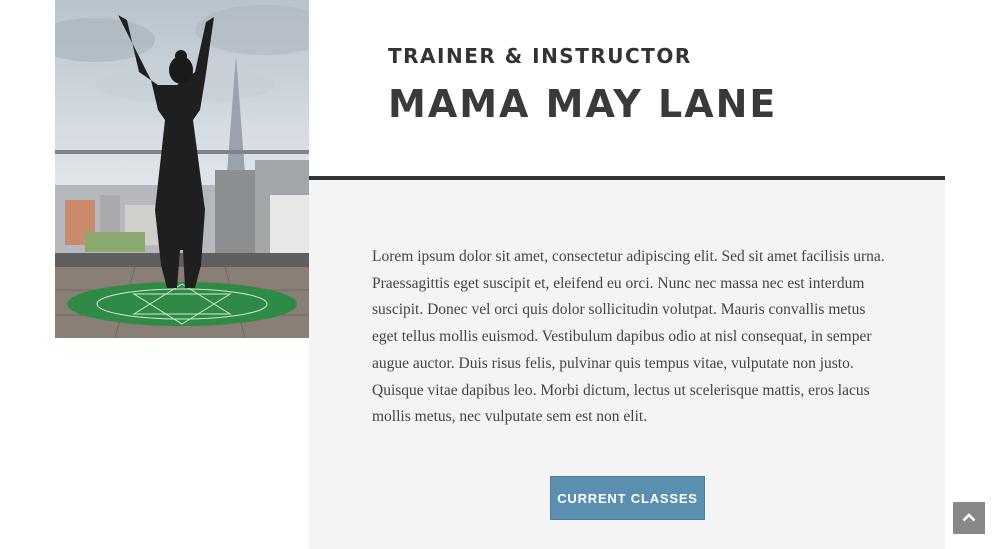 The image size is (1000, 549). I want to click on scroll-to-top-button, so click(969, 518).